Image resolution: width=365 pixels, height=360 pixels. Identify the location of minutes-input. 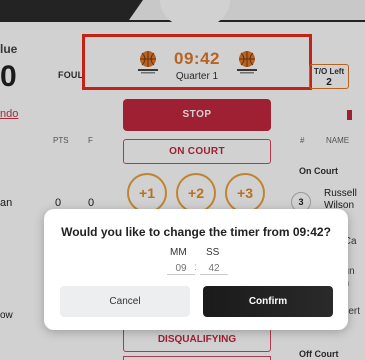
(181, 269).